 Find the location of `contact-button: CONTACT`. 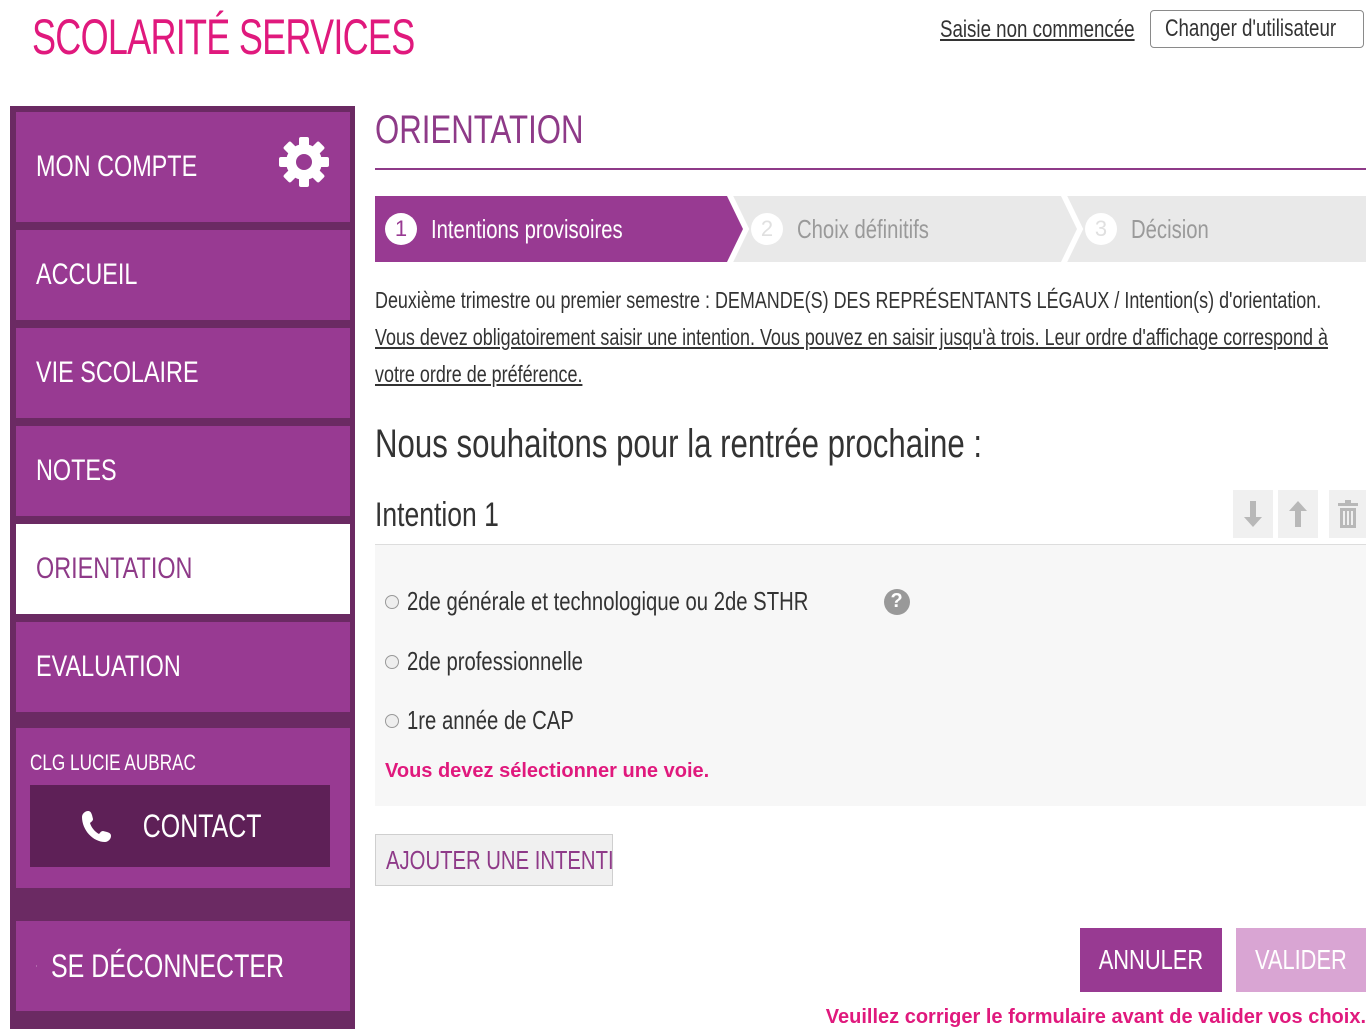

contact-button: CONTACT is located at coordinates (180, 826).